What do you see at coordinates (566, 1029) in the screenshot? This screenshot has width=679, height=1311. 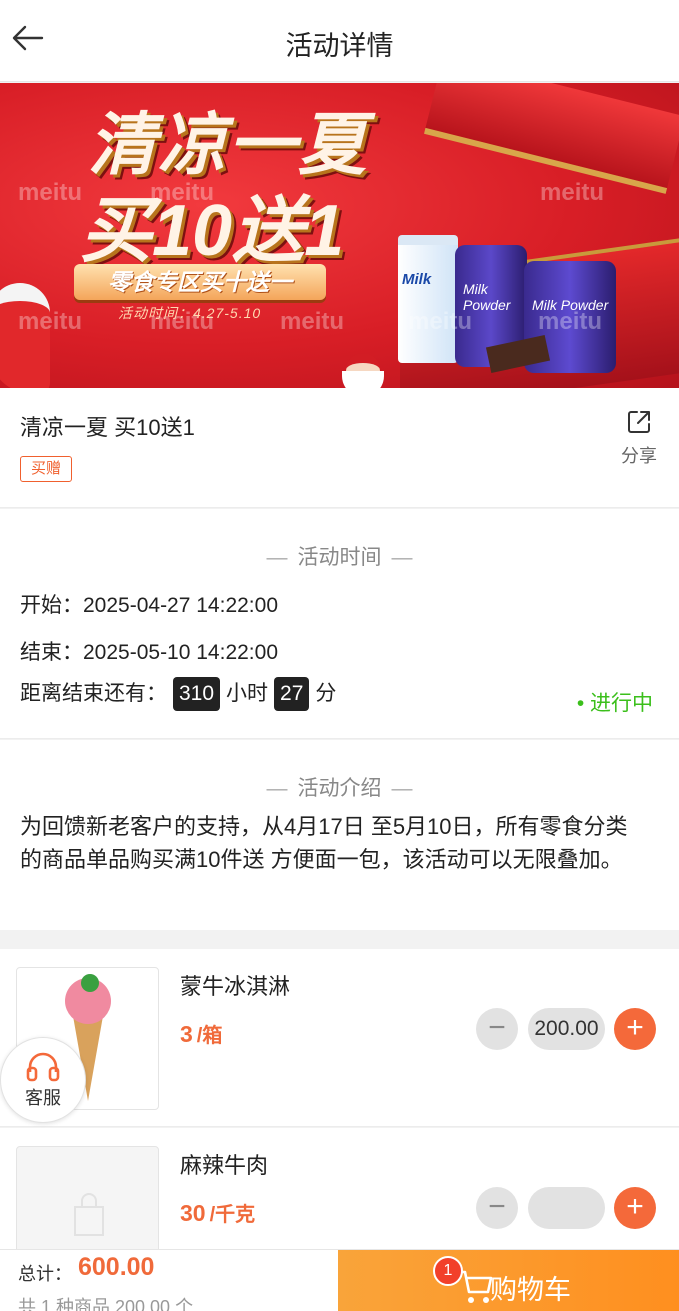 I see `quantity-field: 200.00` at bounding box center [566, 1029].